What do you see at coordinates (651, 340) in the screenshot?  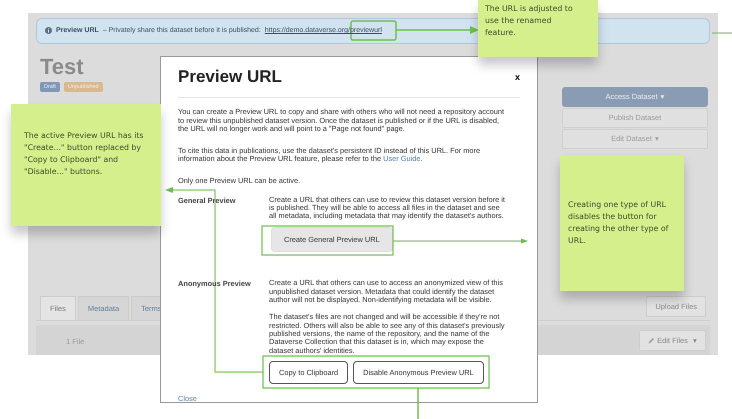 I see `pencil-icon` at bounding box center [651, 340].